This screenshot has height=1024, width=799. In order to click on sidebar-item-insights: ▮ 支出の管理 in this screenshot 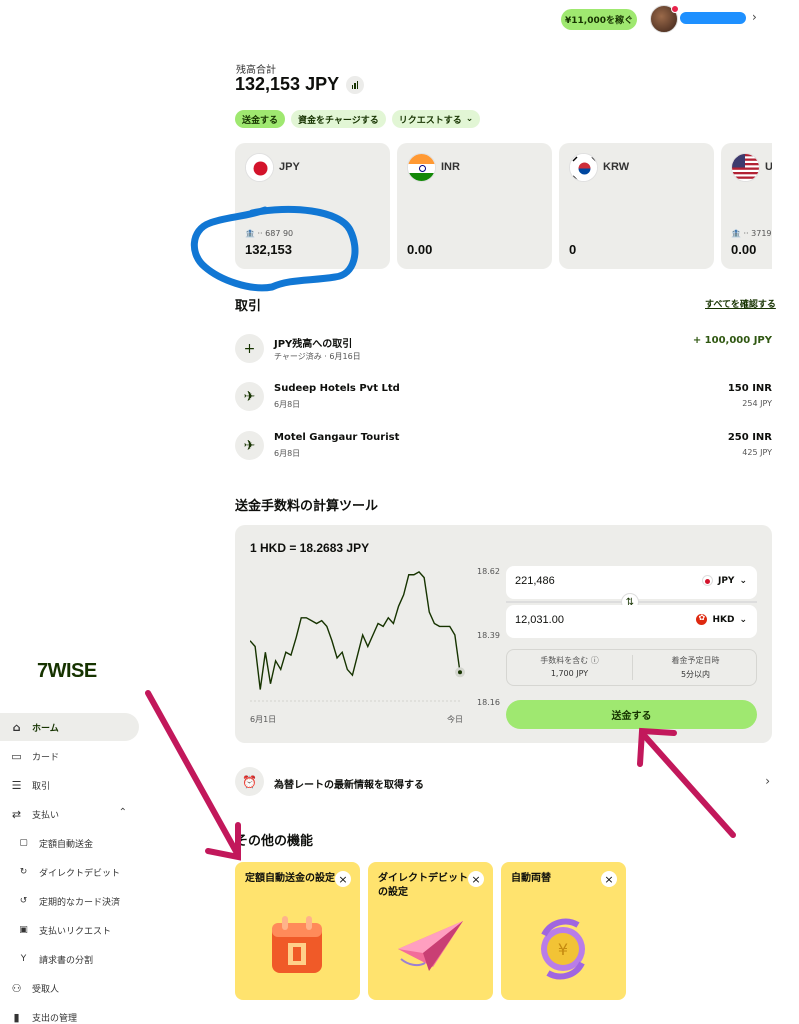, I will do `click(69, 1013)`.